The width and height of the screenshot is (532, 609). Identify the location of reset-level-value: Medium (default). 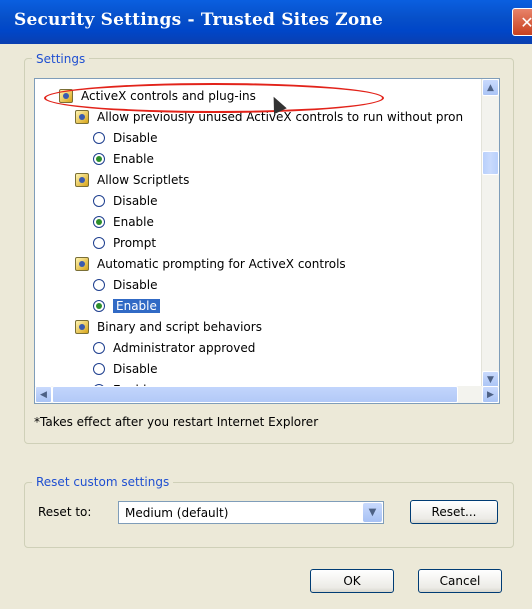
(177, 513).